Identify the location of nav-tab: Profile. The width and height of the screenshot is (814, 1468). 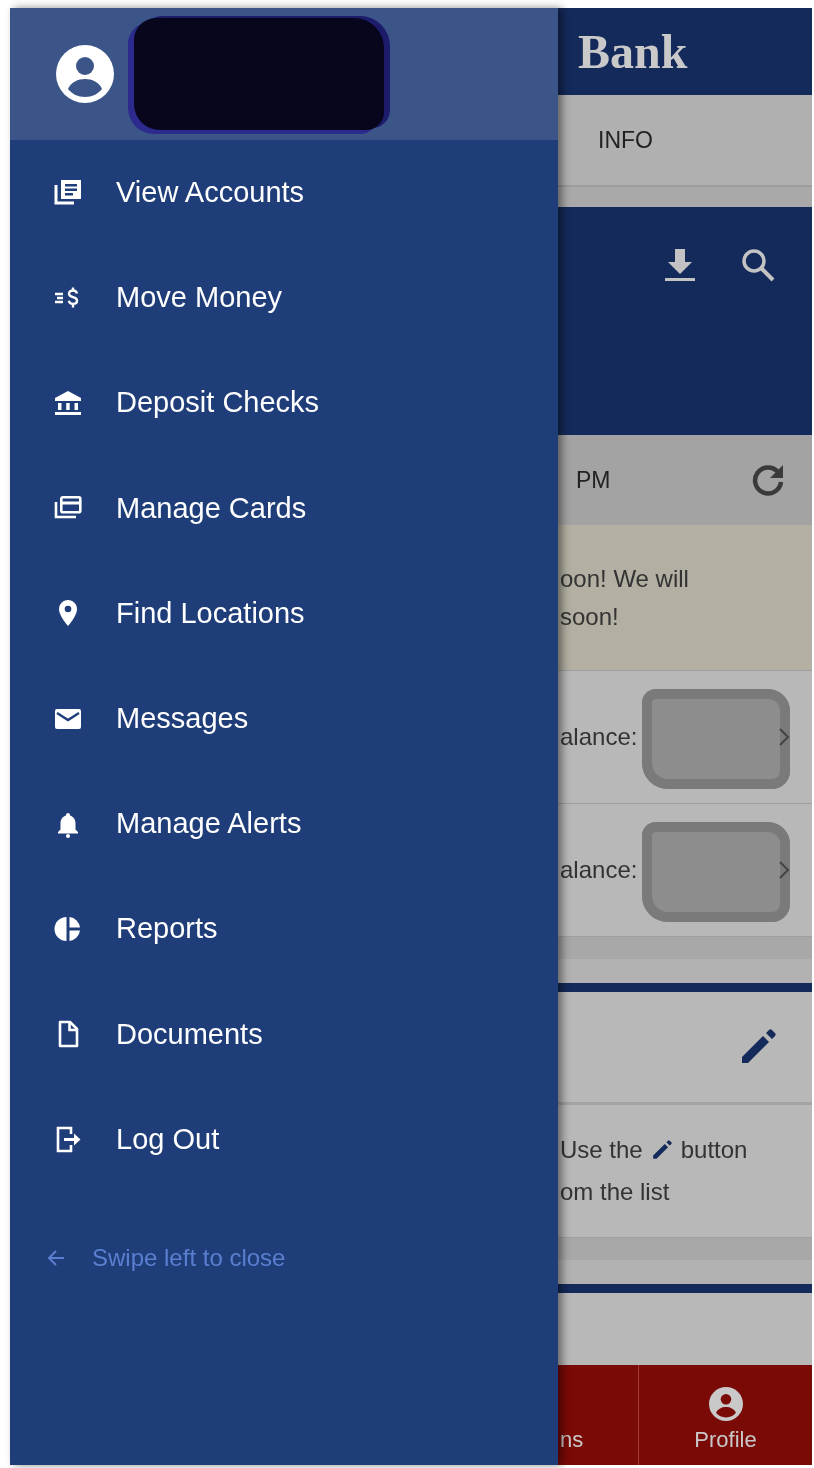
(725, 1415).